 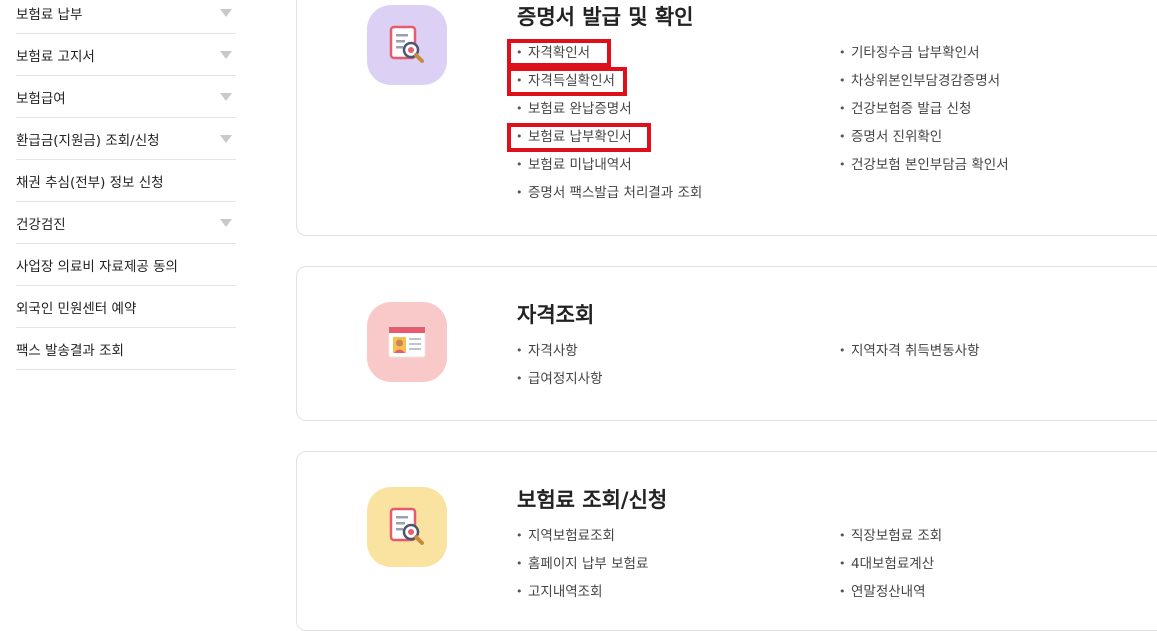 I want to click on sidebar-item-label: 사업장 의료비 자료제공 동의, so click(x=97, y=266).